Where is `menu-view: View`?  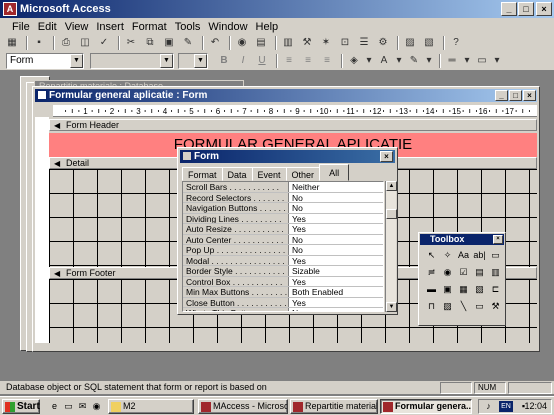
menu-view: View is located at coordinates (77, 27).